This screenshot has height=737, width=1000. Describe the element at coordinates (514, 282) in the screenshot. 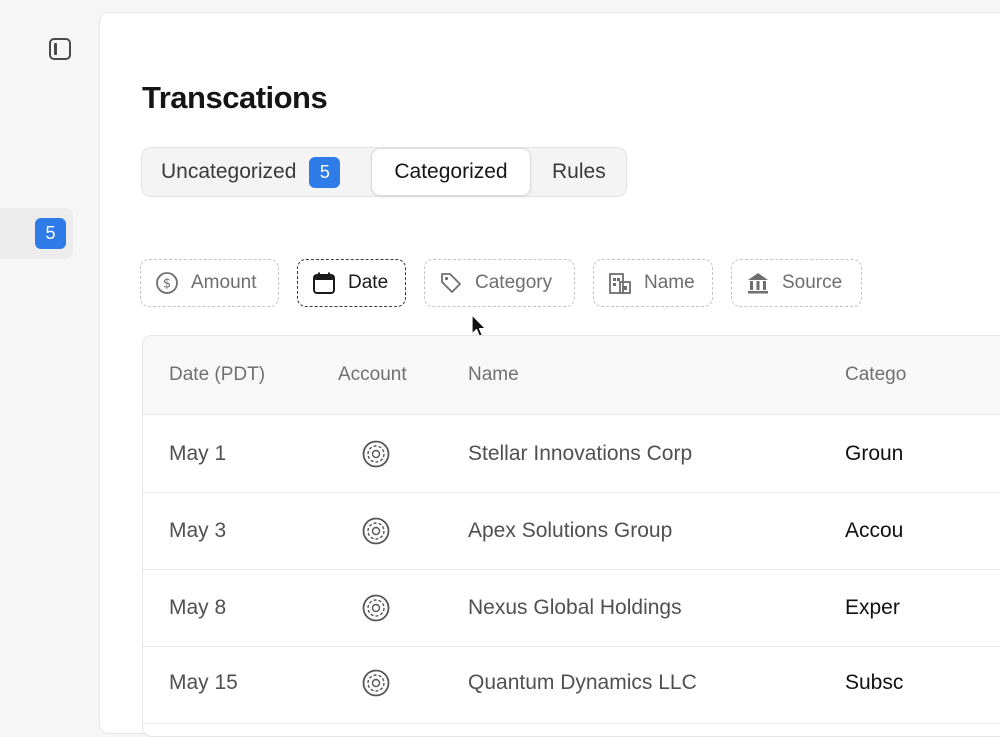

I see `category-filter-label: Category` at that location.